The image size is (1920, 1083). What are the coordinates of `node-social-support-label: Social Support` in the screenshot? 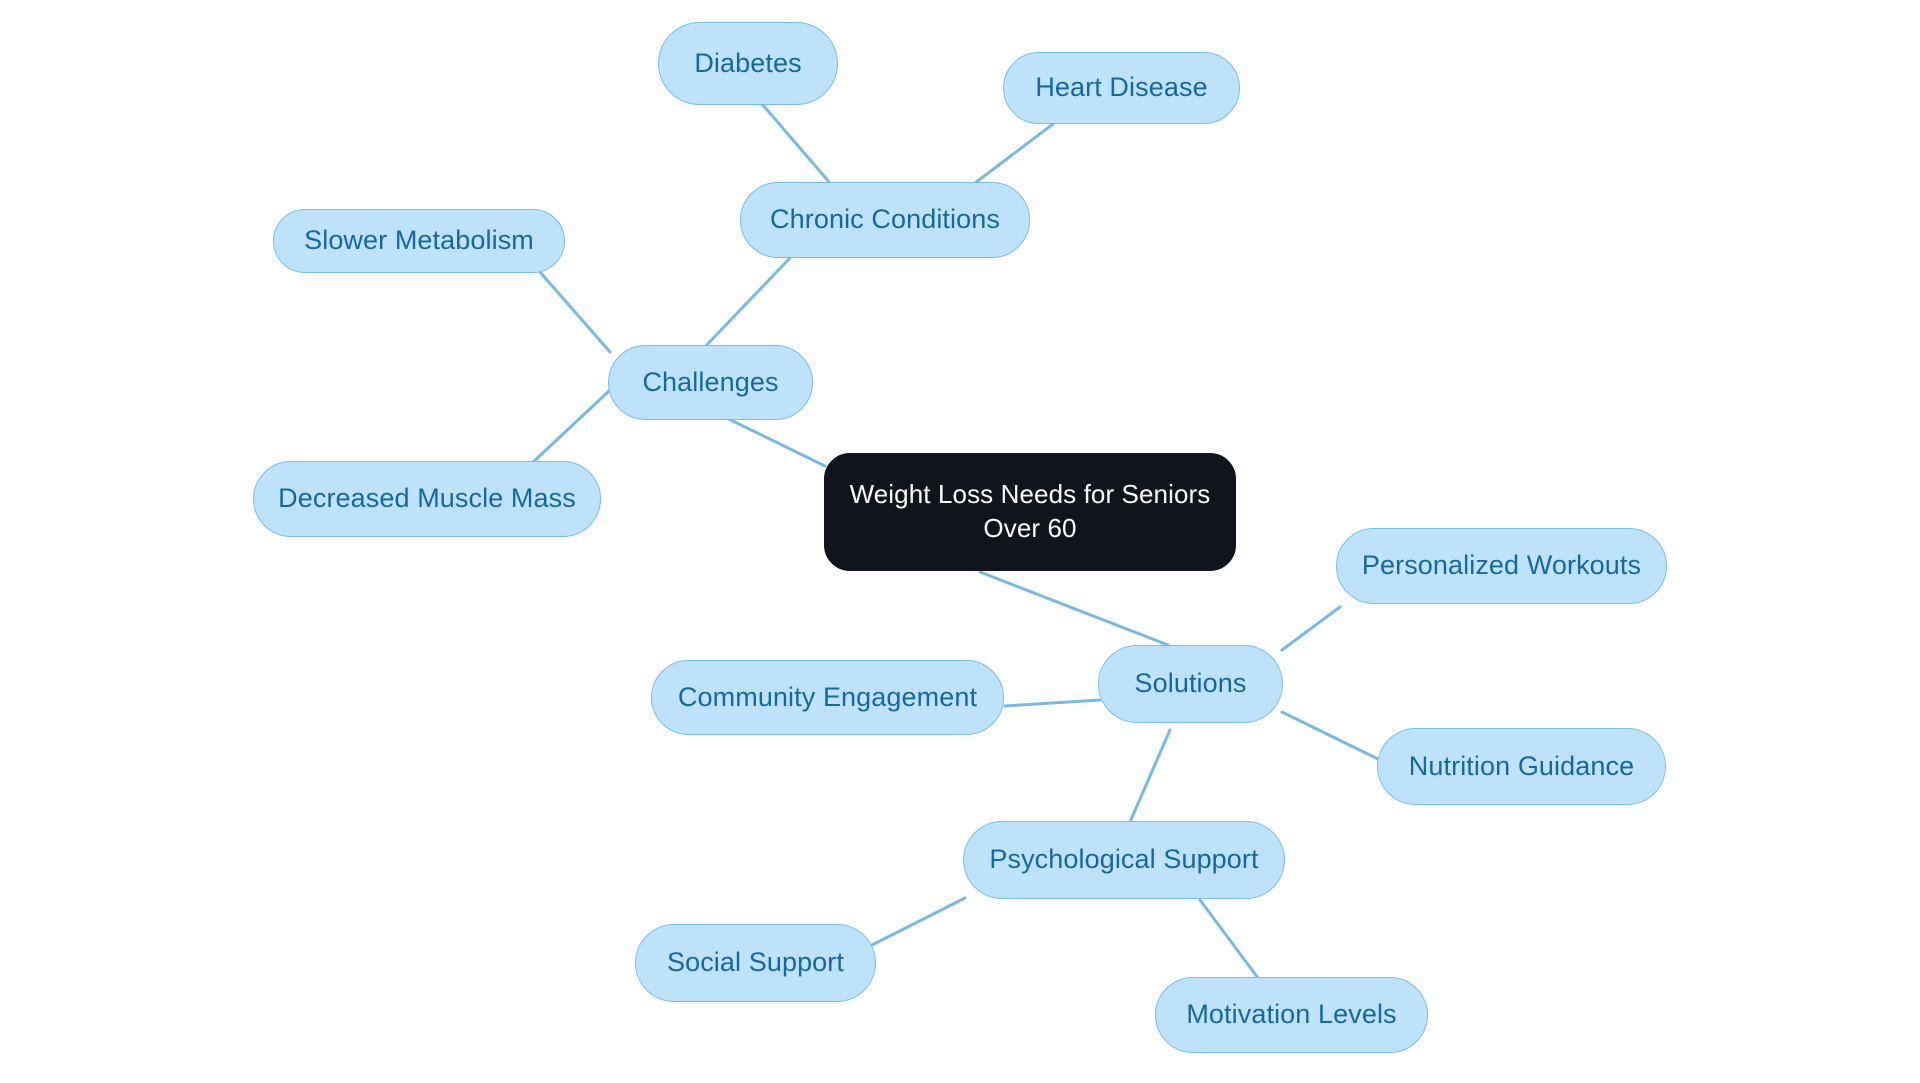 It's located at (755, 962).